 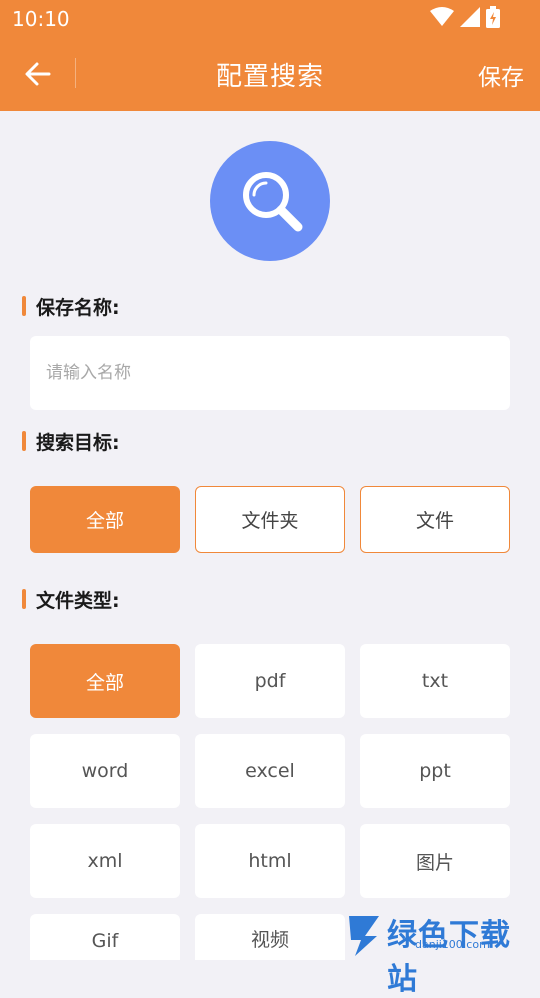 What do you see at coordinates (105, 519) in the screenshot?
I see `target-option-all: 全部` at bounding box center [105, 519].